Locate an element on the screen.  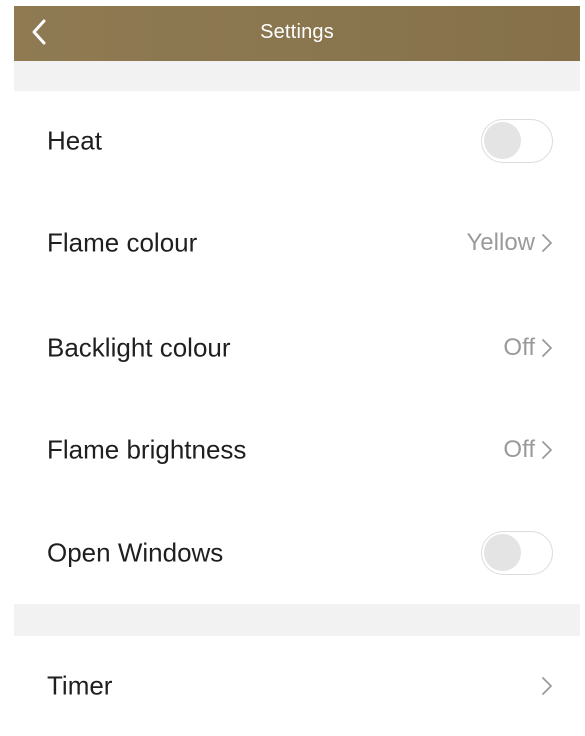
backlight-colour-label: Backlight colour is located at coordinates (139, 347).